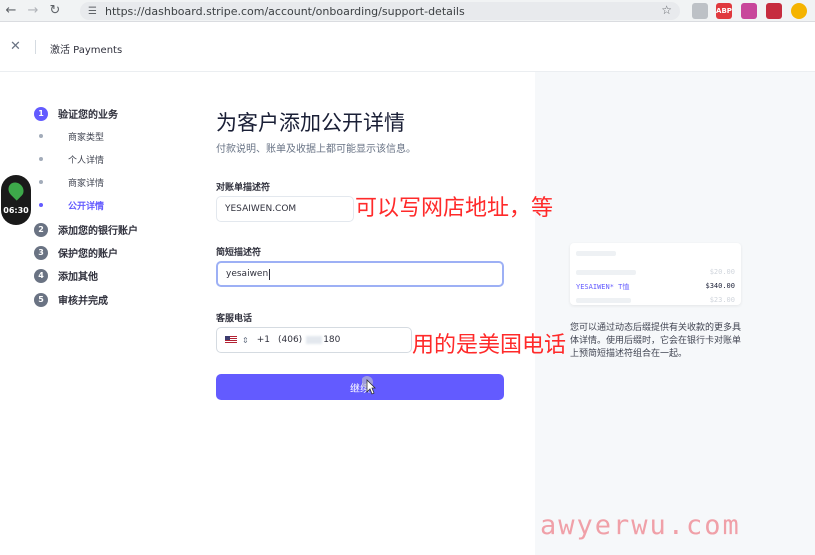  Describe the element at coordinates (263, 340) in the screenshot. I see `phone-country-code: +1` at that location.